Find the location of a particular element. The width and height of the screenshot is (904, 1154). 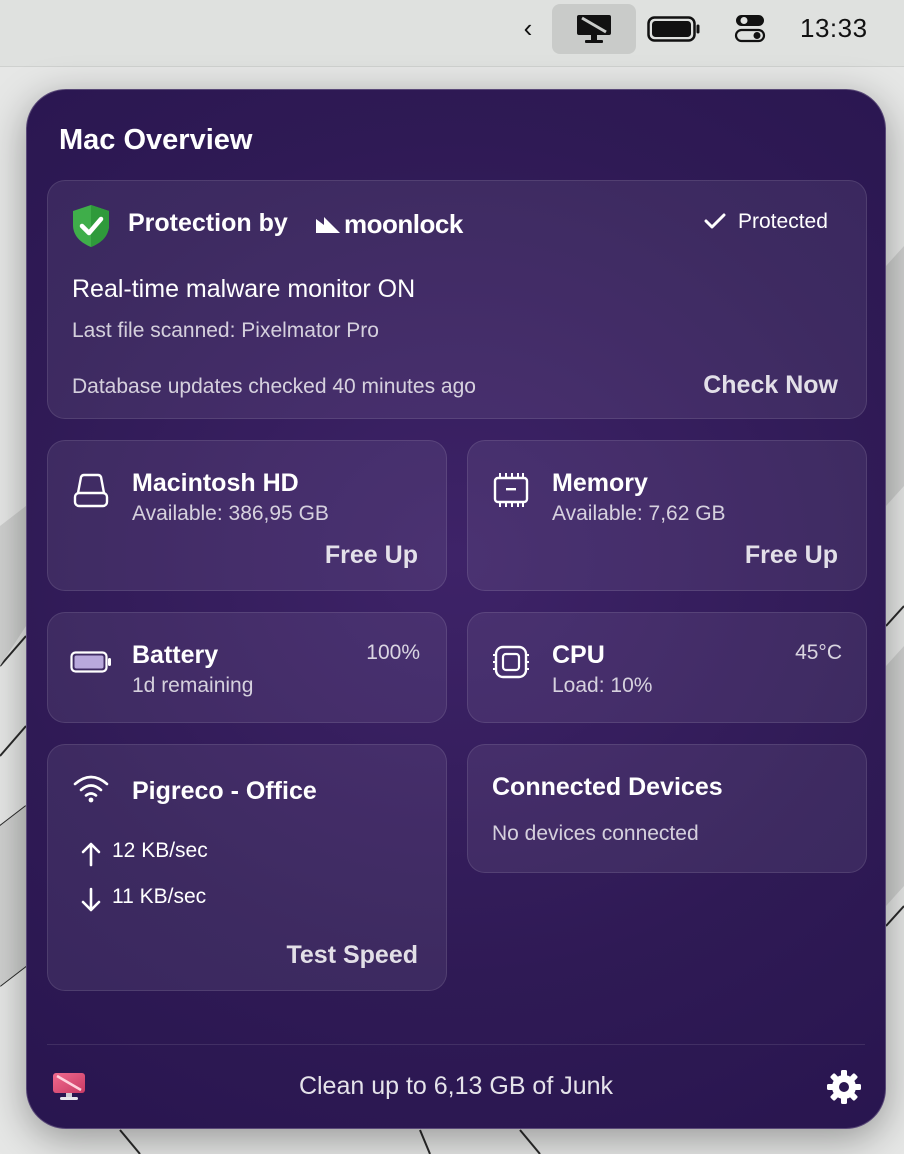

memory-card: Memory Available: 7,62 GB Free Up is located at coordinates (667, 515).